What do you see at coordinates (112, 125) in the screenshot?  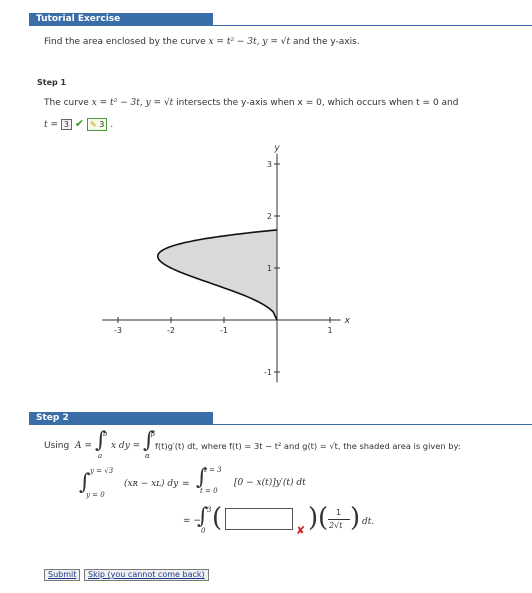 I see `period: .` at bounding box center [112, 125].